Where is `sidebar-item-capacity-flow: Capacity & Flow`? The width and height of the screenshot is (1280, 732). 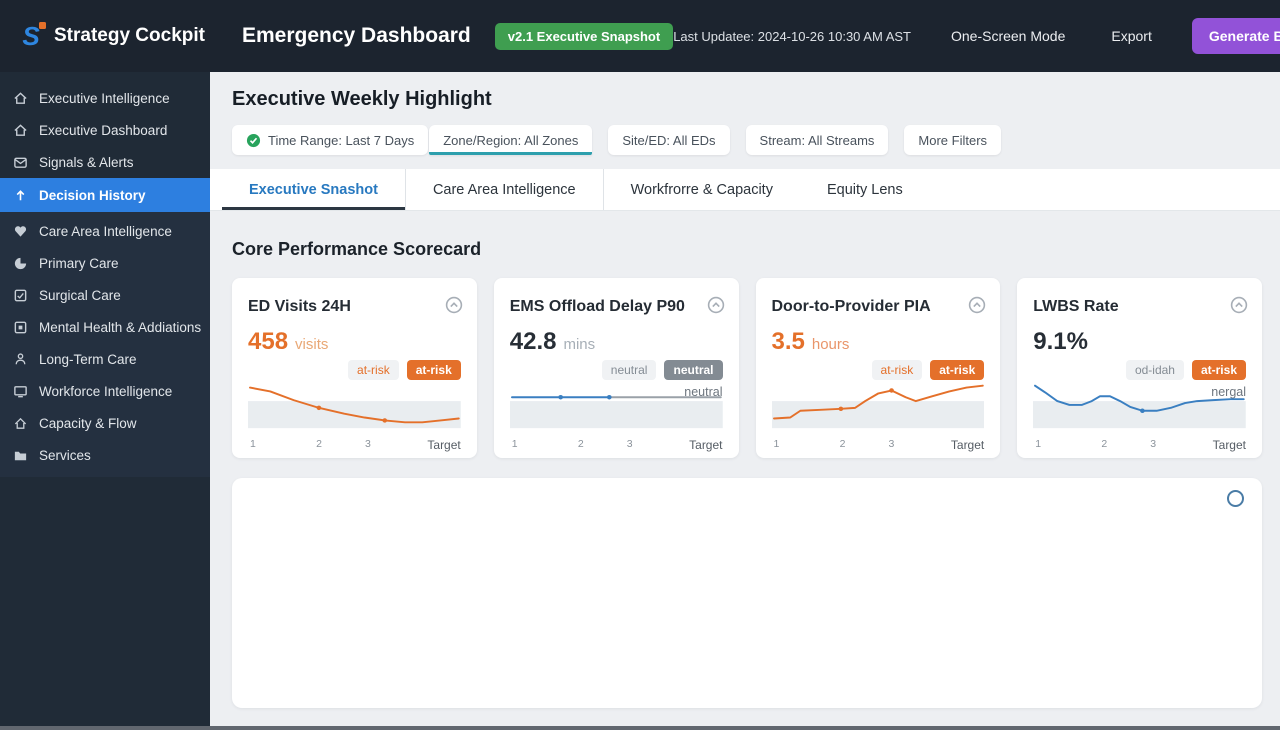 sidebar-item-capacity-flow: Capacity & Flow is located at coordinates (105, 423).